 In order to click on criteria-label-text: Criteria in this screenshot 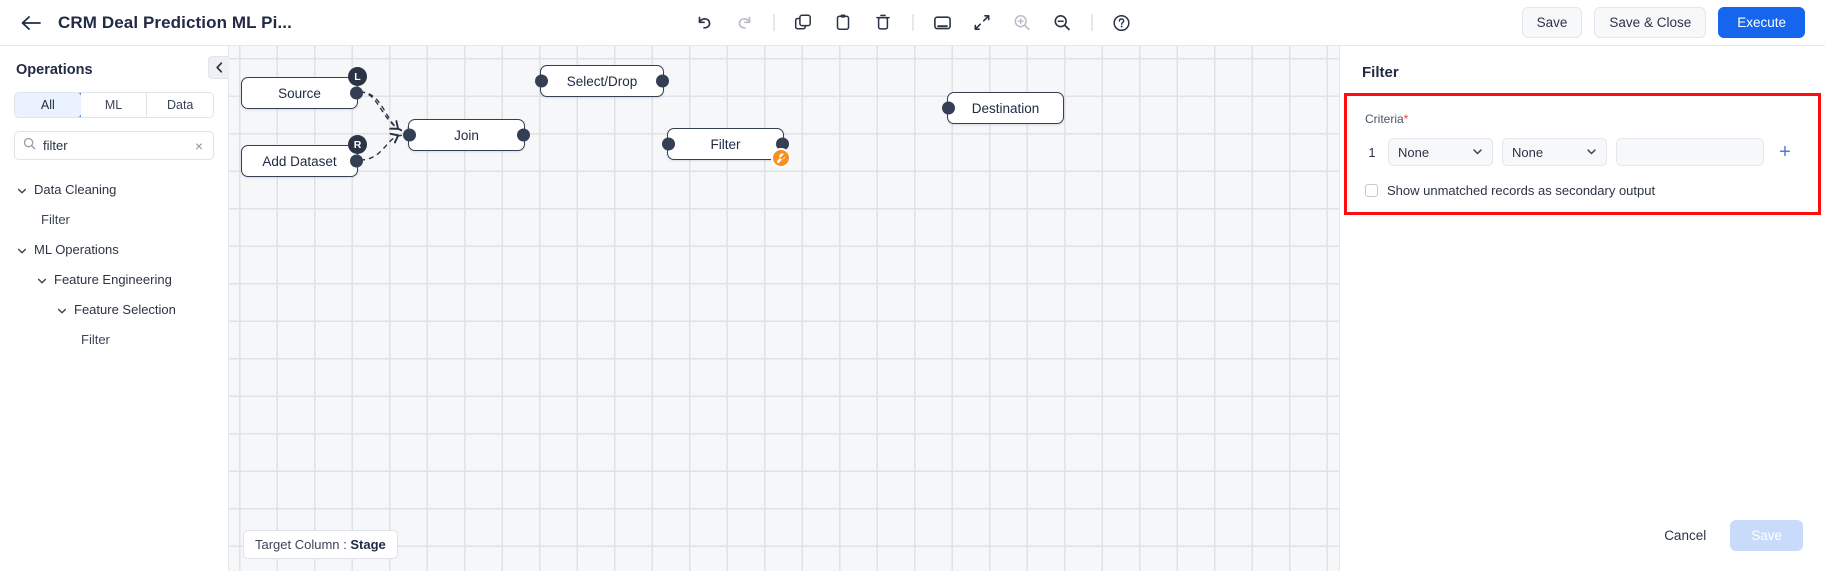, I will do `click(1384, 119)`.